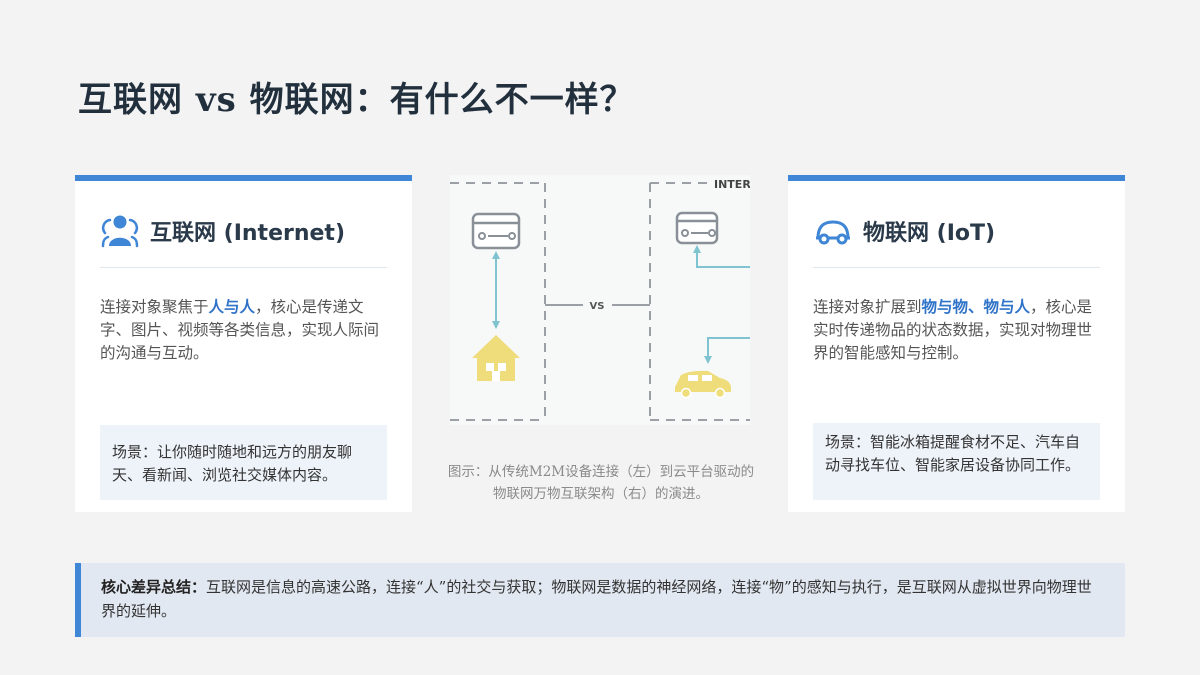 This screenshot has width=1200, height=675. What do you see at coordinates (597, 306) in the screenshot?
I see `figure-vs-label: VS` at bounding box center [597, 306].